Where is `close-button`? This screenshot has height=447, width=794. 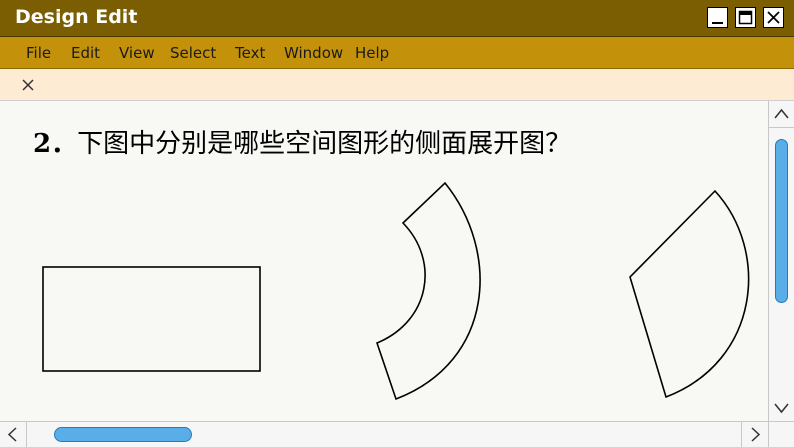 close-button is located at coordinates (773, 17).